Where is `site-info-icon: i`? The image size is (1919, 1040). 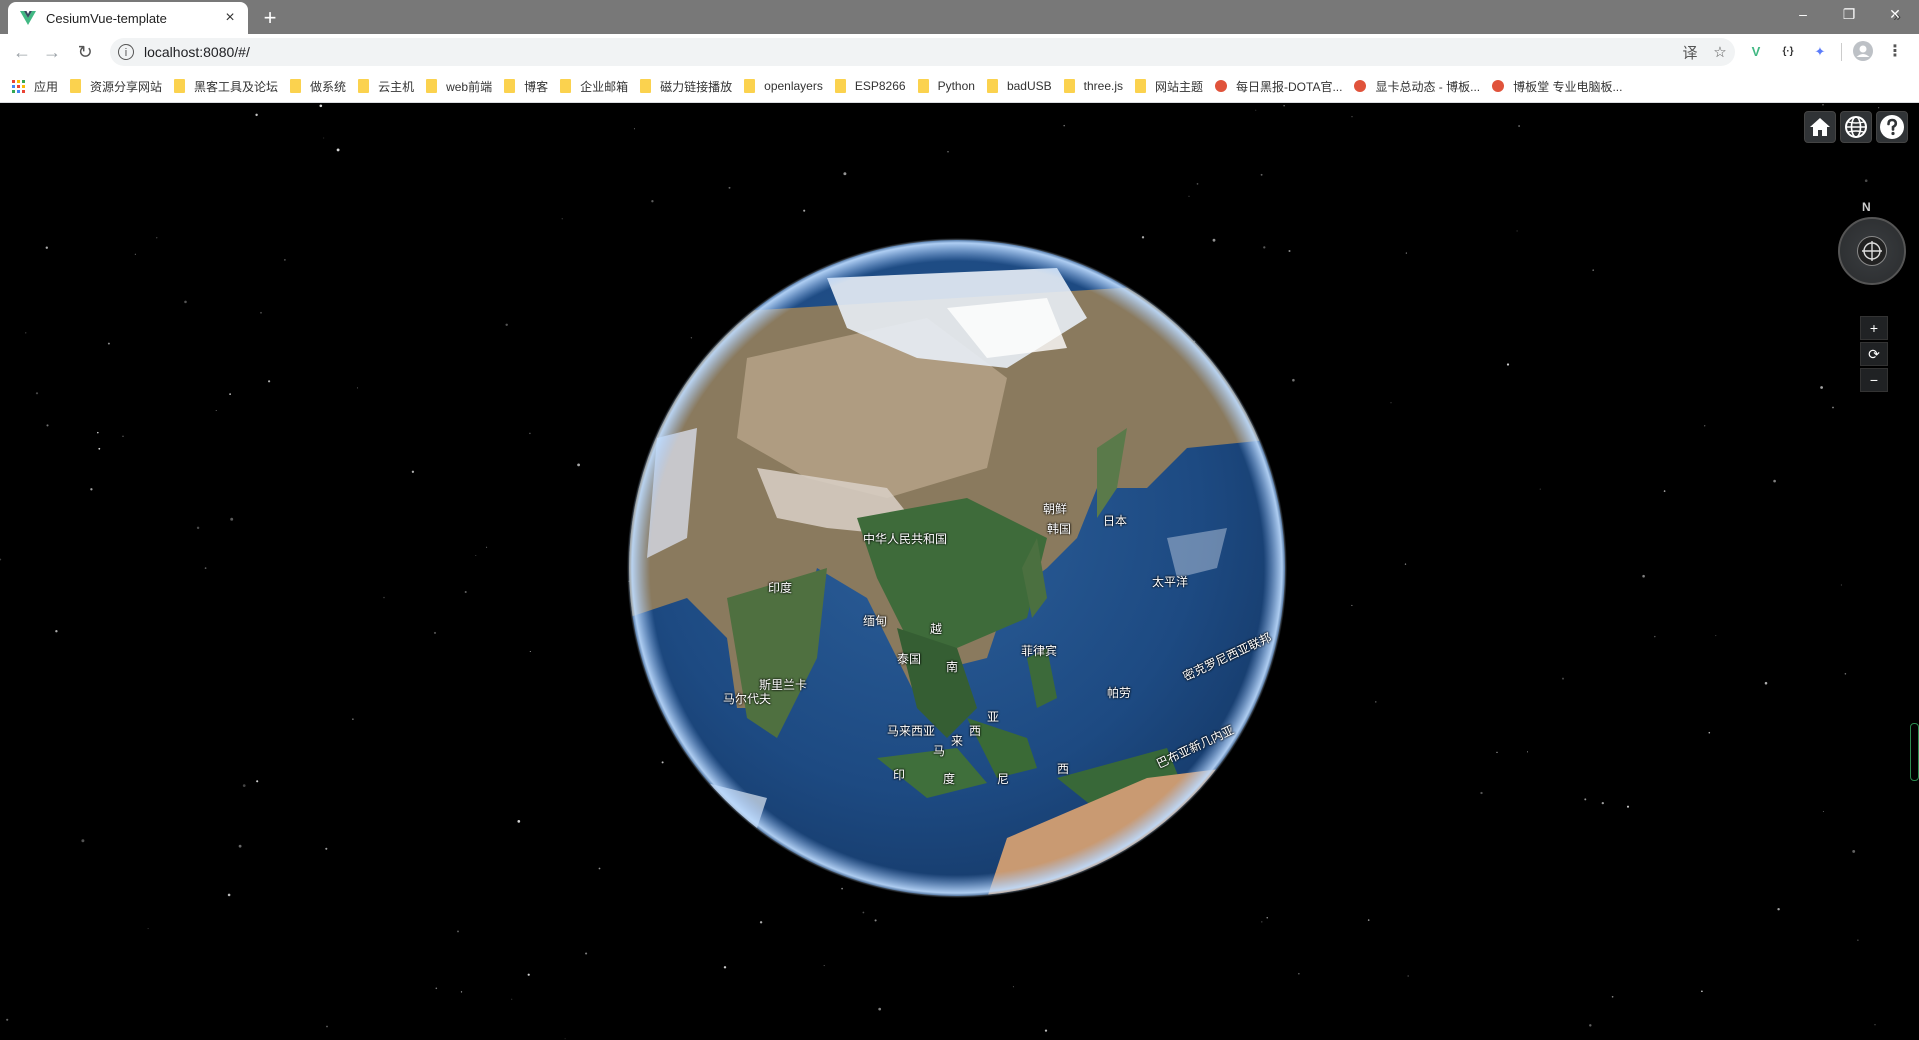
site-info-icon: i is located at coordinates (126, 52).